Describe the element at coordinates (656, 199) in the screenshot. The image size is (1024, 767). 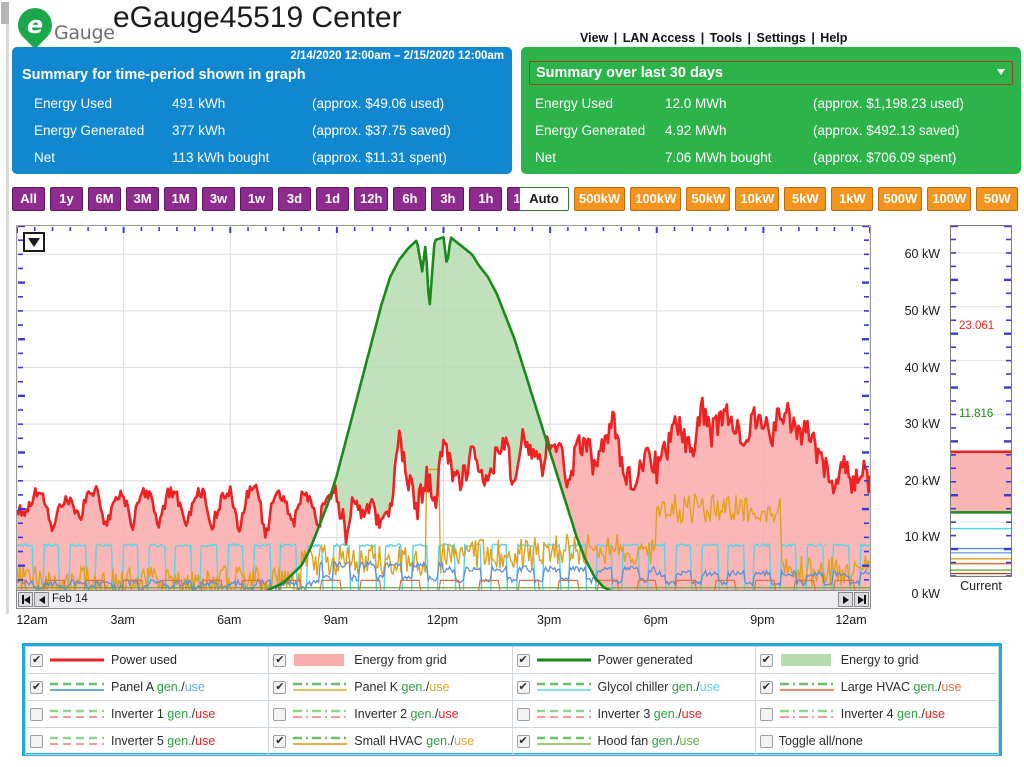
I see `scale-button-100kw: 100kW` at that location.